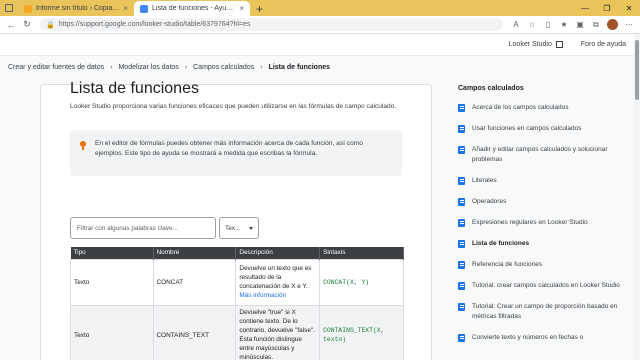  Describe the element at coordinates (9, 8) in the screenshot. I see `tab-actions-icon` at that location.